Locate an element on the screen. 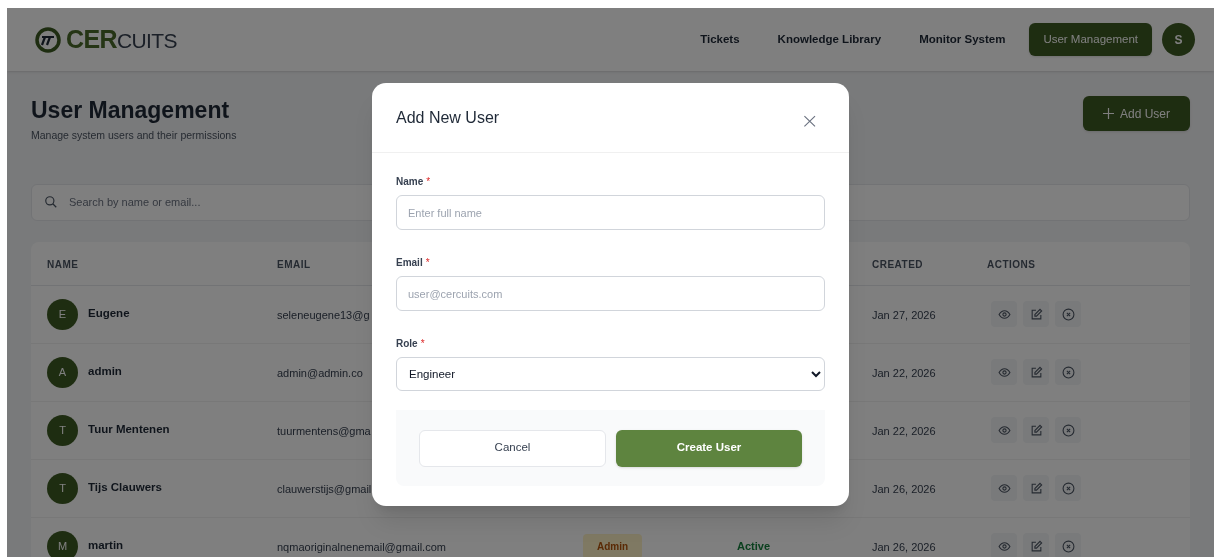 The width and height of the screenshot is (1214, 557). user-name: martin is located at coordinates (106, 546).